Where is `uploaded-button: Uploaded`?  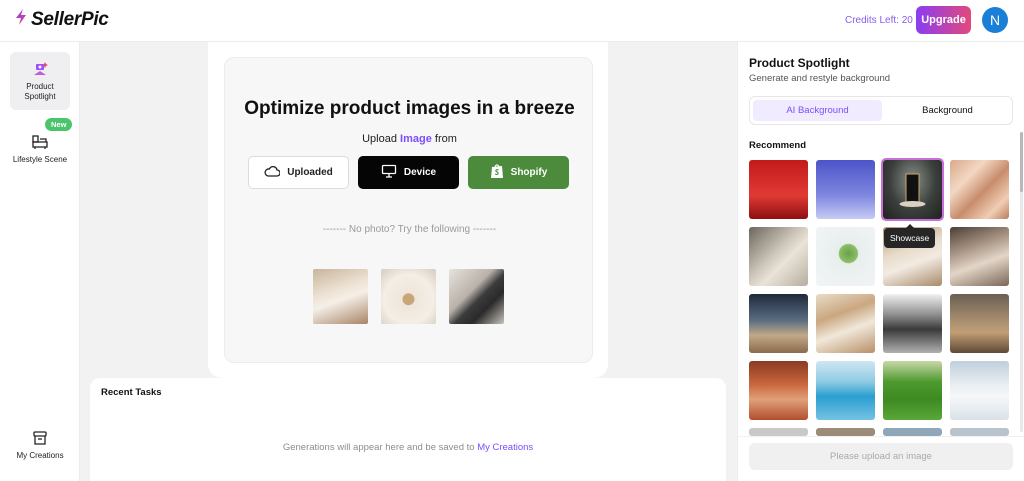
uploaded-button: Uploaded is located at coordinates (298, 172).